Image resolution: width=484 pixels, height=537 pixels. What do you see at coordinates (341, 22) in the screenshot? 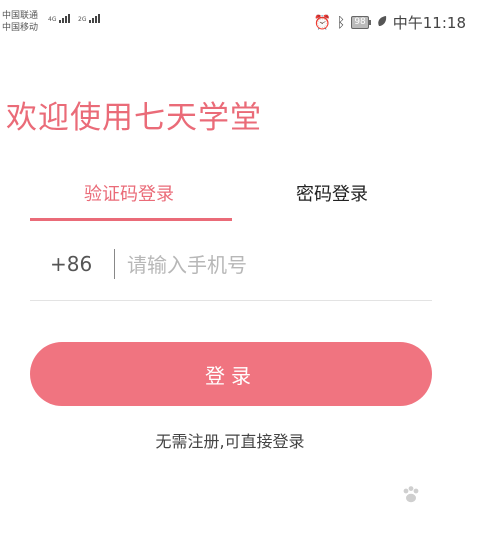
I see `bluetooth-icon: ᛒ` at bounding box center [341, 22].